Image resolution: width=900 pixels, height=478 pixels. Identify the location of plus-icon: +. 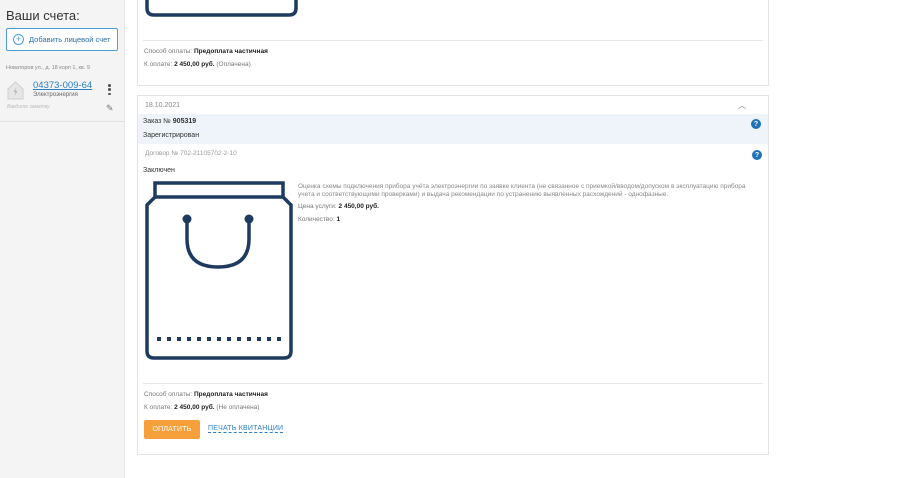
(18, 39).